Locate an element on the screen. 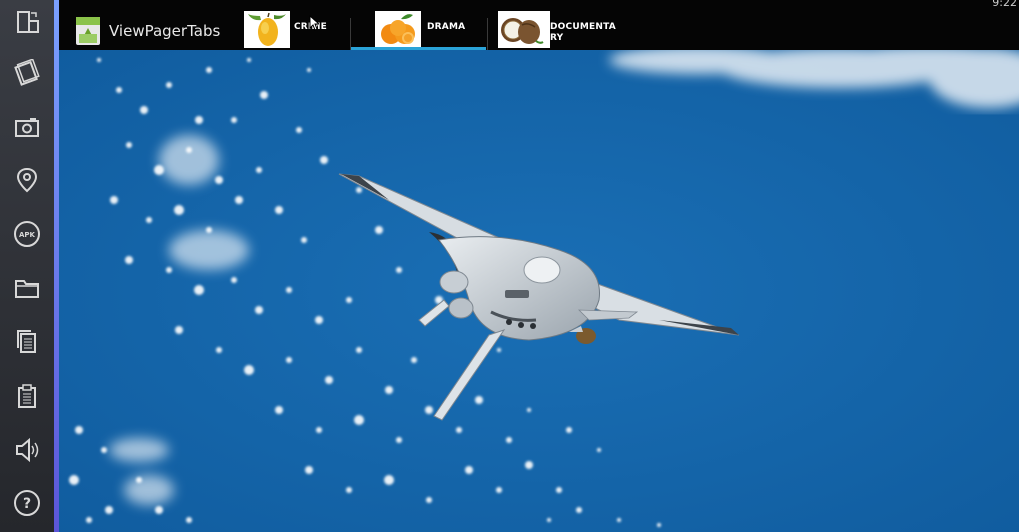 This screenshot has width=1019, height=532. app-title: ViewPagerTabs is located at coordinates (165, 31).